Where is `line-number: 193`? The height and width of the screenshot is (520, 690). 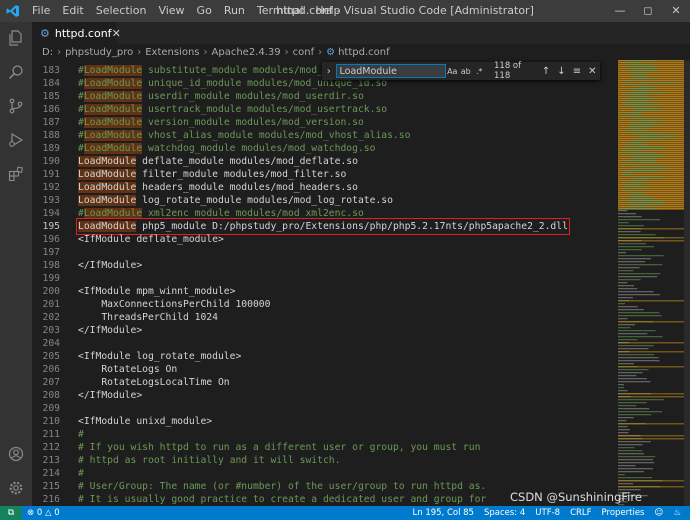
line-number: 193 is located at coordinates (51, 200).